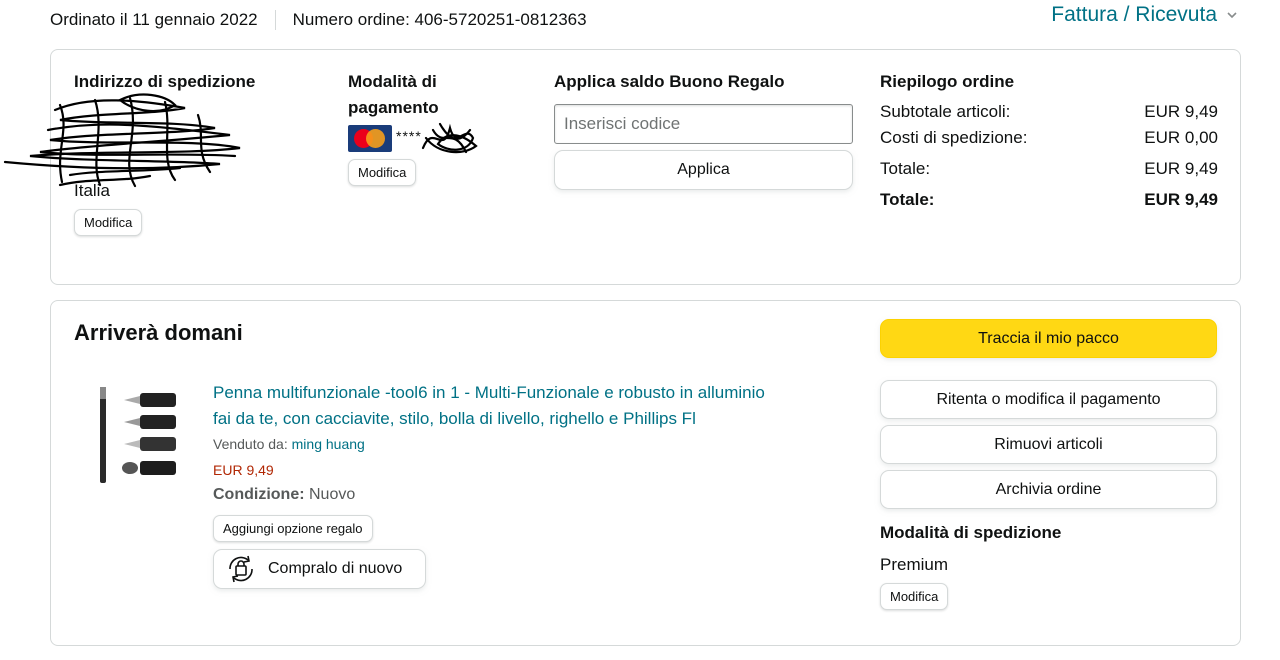 This screenshot has width=1280, height=660. What do you see at coordinates (284, 494) in the screenshot?
I see `item-condition: Condizione: Nuovo` at bounding box center [284, 494].